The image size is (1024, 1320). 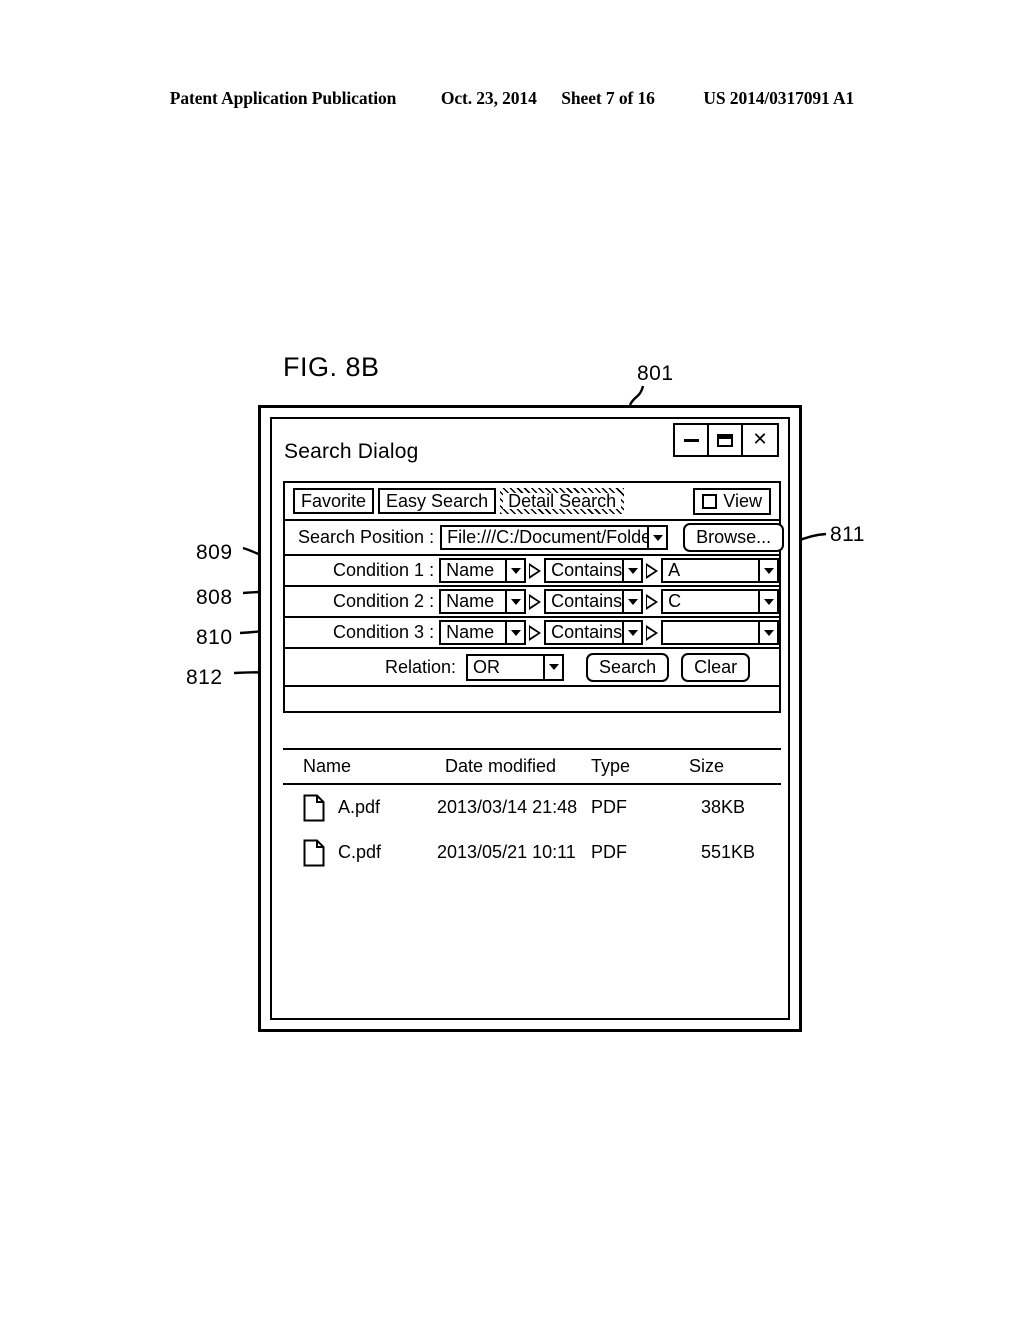 What do you see at coordinates (710, 501) in the screenshot?
I see `view-checkbox` at bounding box center [710, 501].